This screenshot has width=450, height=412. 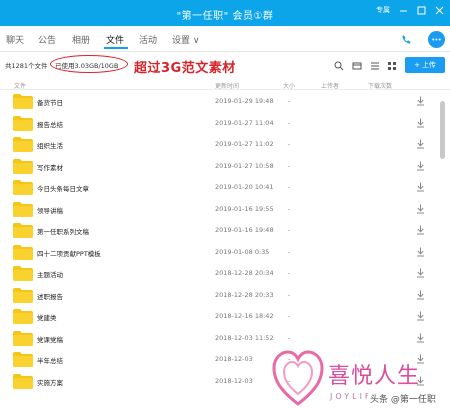 What do you see at coordinates (357, 66) in the screenshot?
I see `folder-view-icon` at bounding box center [357, 66].